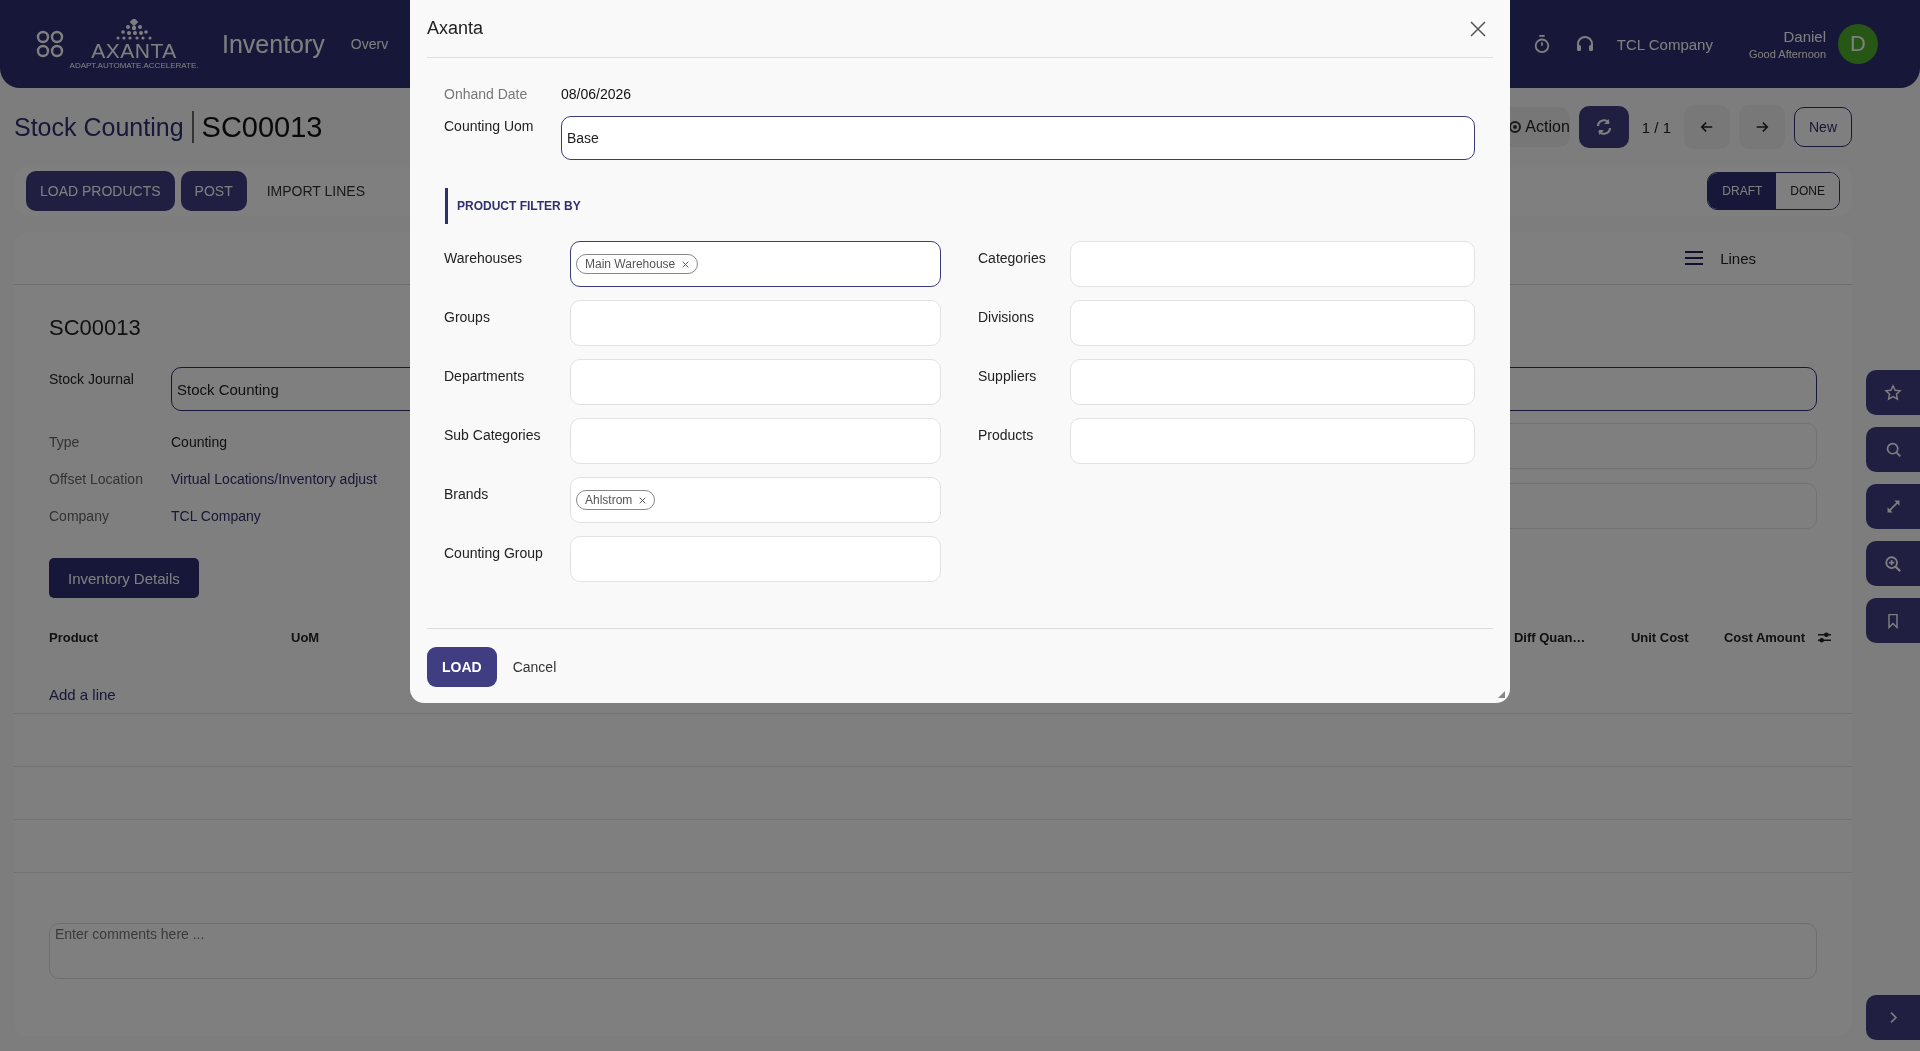 Image resolution: width=1920 pixels, height=1051 pixels. I want to click on cancel-button: Cancel, so click(534, 667).